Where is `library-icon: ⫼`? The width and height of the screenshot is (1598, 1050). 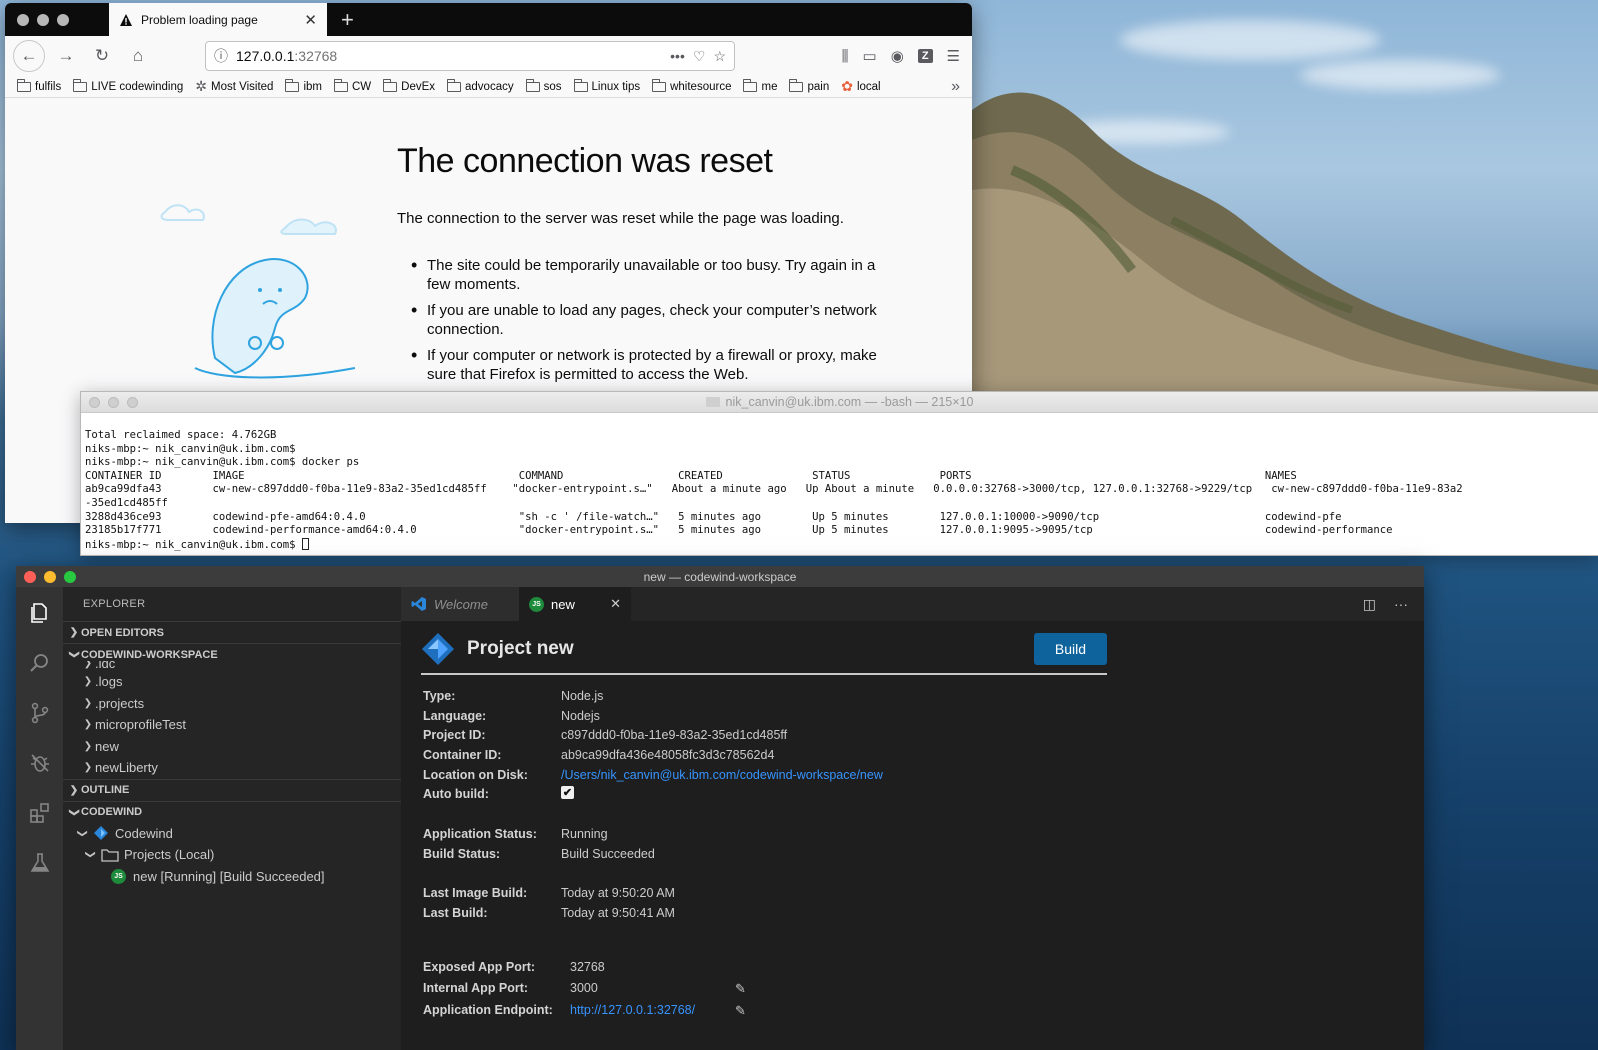 library-icon: ⫼ is located at coordinates (845, 56).